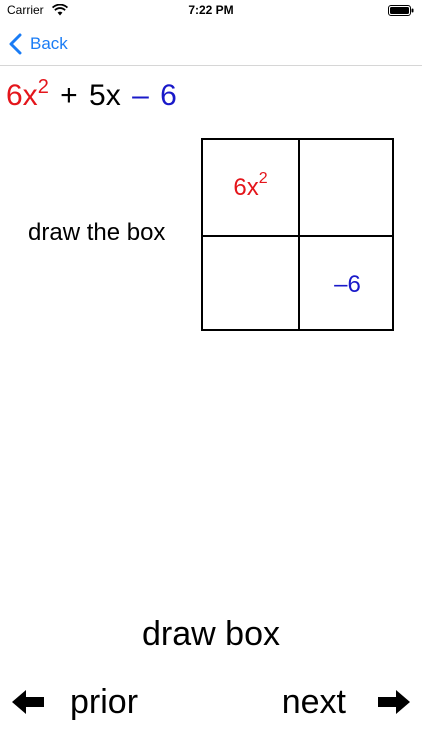  I want to click on back-button: Back, so click(38, 44).